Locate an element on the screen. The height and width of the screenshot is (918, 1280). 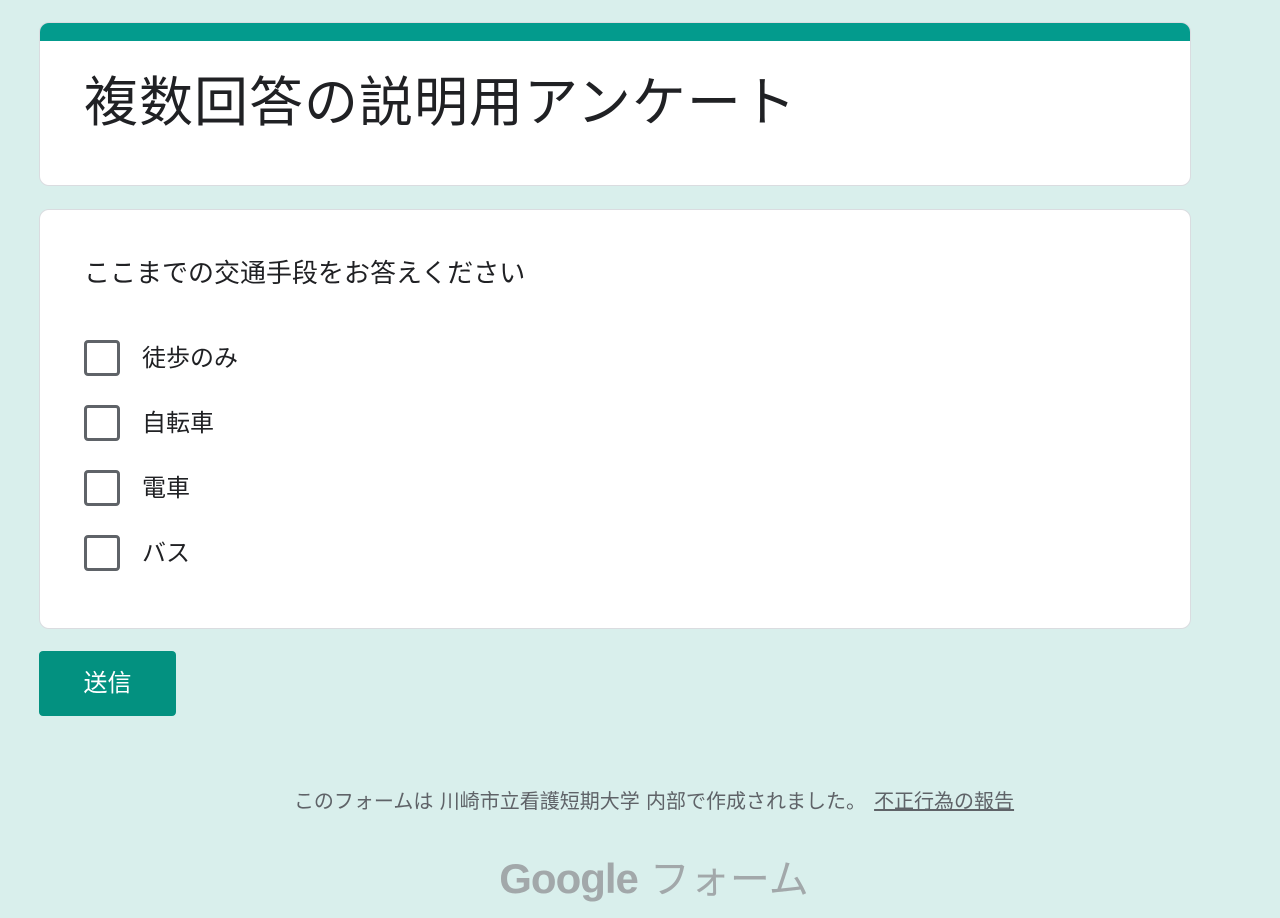
checkbox-train is located at coordinates (102, 488).